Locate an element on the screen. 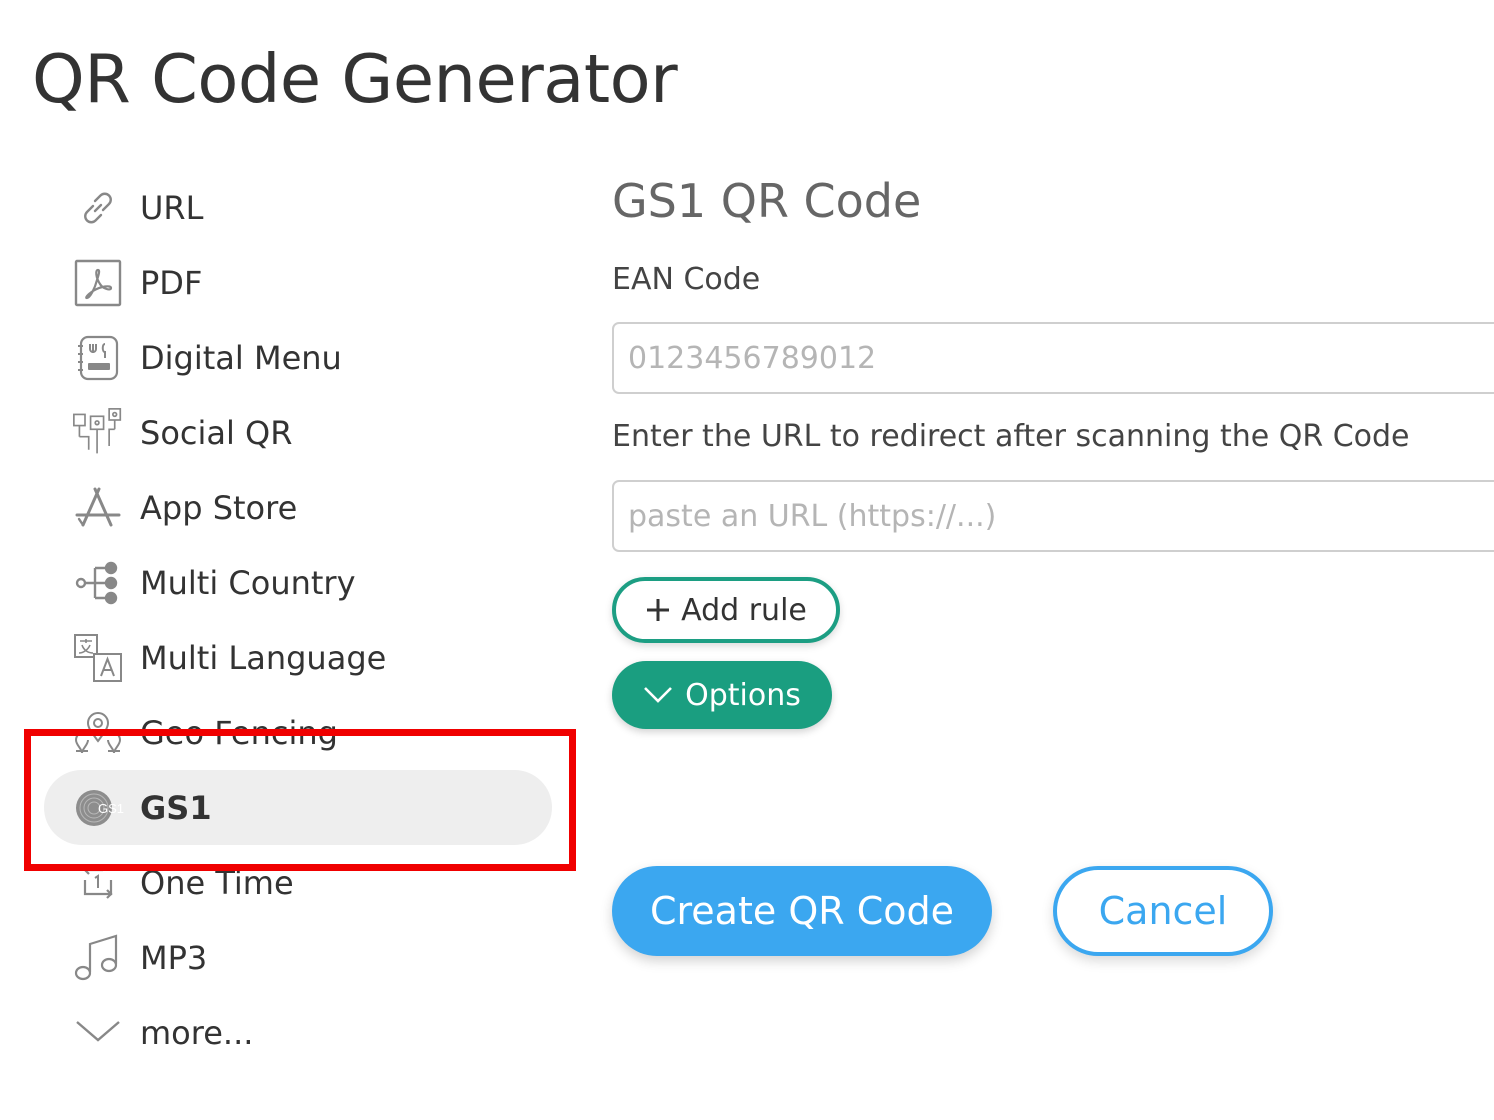 This screenshot has width=1494, height=1120. sidebar-item-gs1: GS1 GS1 is located at coordinates (298, 807).